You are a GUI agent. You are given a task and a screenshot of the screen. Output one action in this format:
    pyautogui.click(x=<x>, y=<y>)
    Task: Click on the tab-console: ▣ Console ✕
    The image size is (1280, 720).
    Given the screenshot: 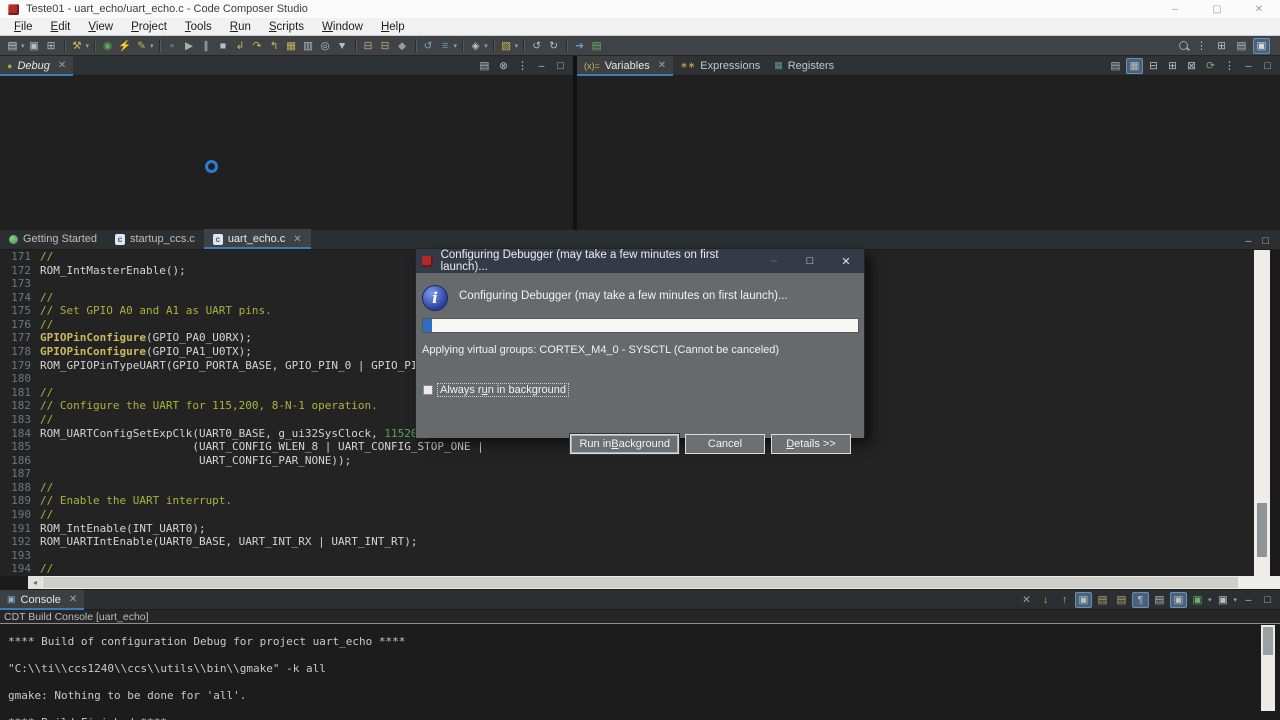 What is the action you would take?
    pyautogui.click(x=42, y=599)
    